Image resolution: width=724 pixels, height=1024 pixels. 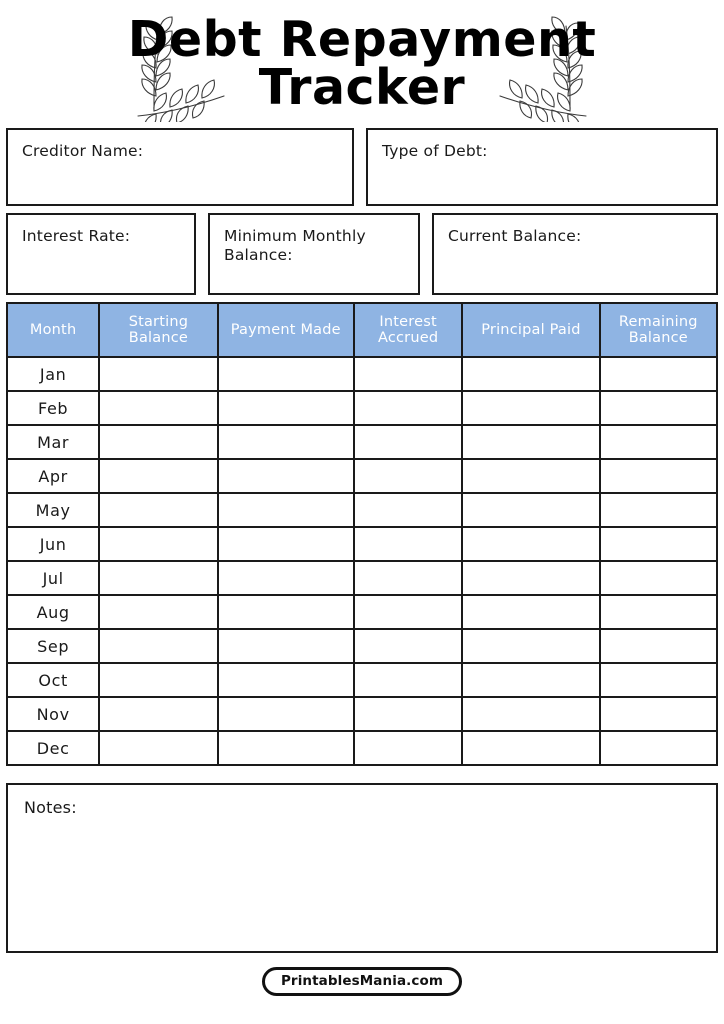 What do you see at coordinates (285, 408) in the screenshot?
I see `cell-payment-made-feb` at bounding box center [285, 408].